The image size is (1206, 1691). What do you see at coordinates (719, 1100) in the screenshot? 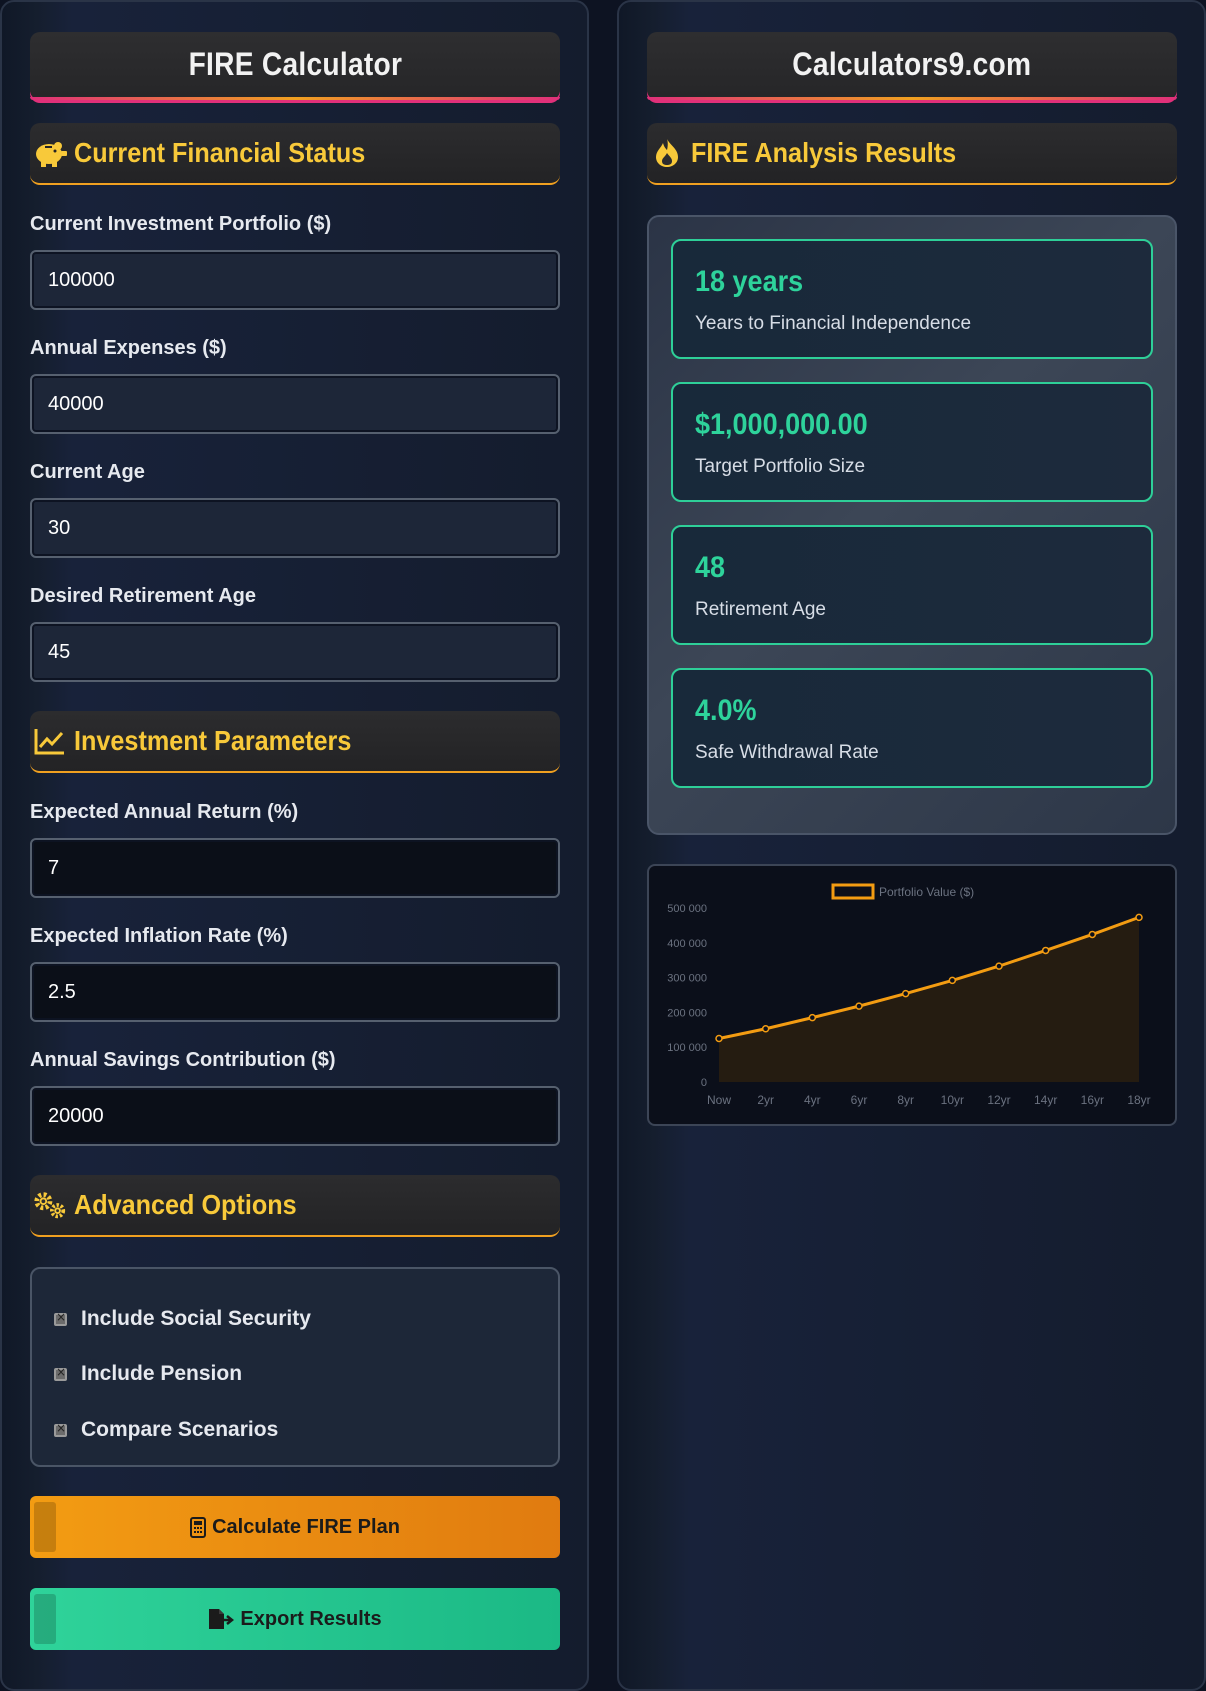
I see `x-tick-label: Now` at bounding box center [719, 1100].